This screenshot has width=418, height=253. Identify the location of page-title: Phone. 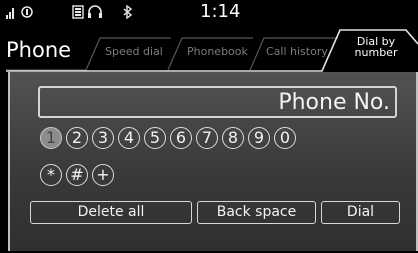
(39, 50).